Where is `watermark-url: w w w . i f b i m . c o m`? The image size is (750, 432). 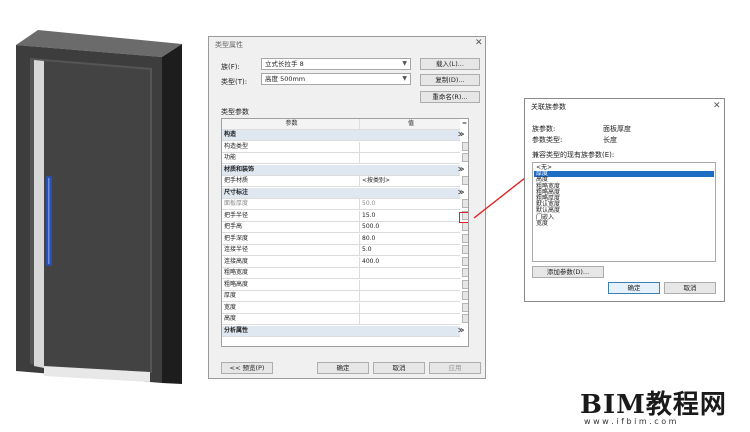 watermark-url: w w w . i f b i m . c o m is located at coordinates (630, 421).